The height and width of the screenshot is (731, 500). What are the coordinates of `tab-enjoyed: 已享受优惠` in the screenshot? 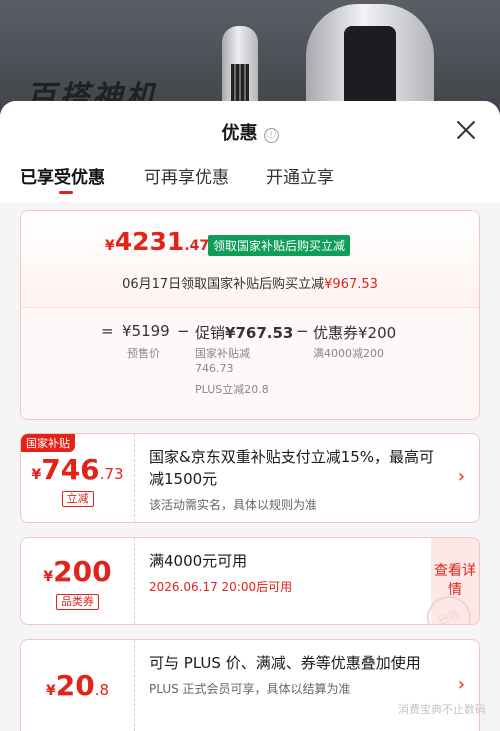 It's located at (62, 175).